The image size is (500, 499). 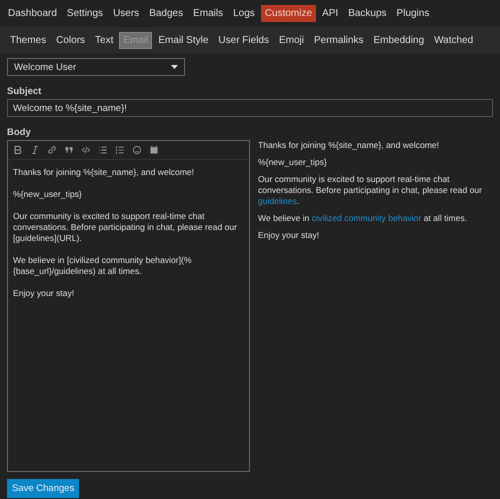 I want to click on sub-nav-tab: Emoji, so click(x=291, y=40).